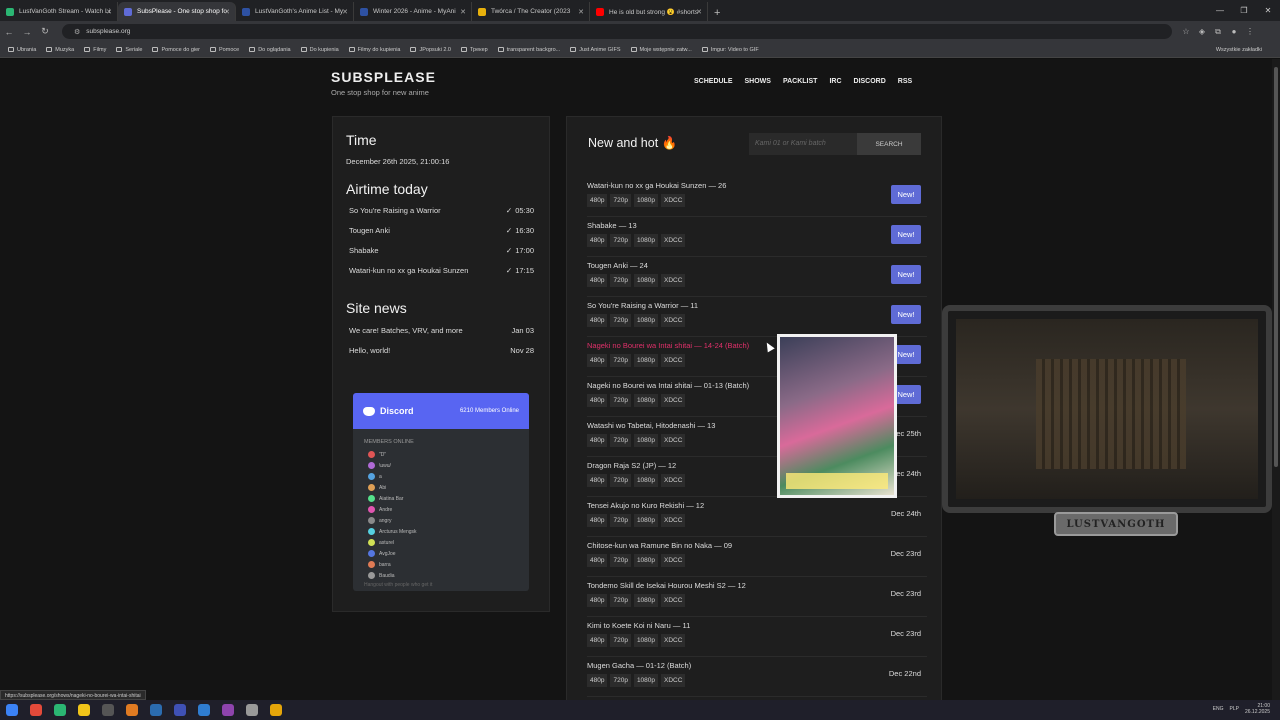 The image size is (1280, 720). Describe the element at coordinates (448, 520) in the screenshot. I see `discord-member: angry` at that location.